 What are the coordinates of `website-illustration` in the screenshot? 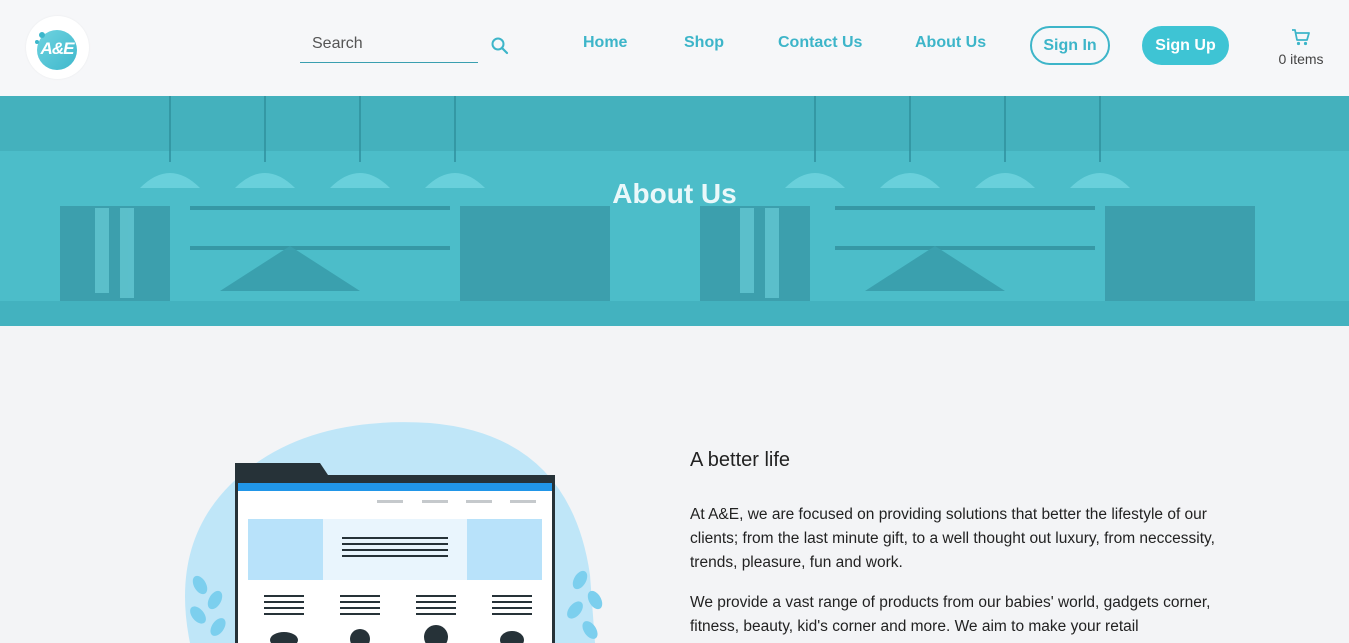 It's located at (394, 532).